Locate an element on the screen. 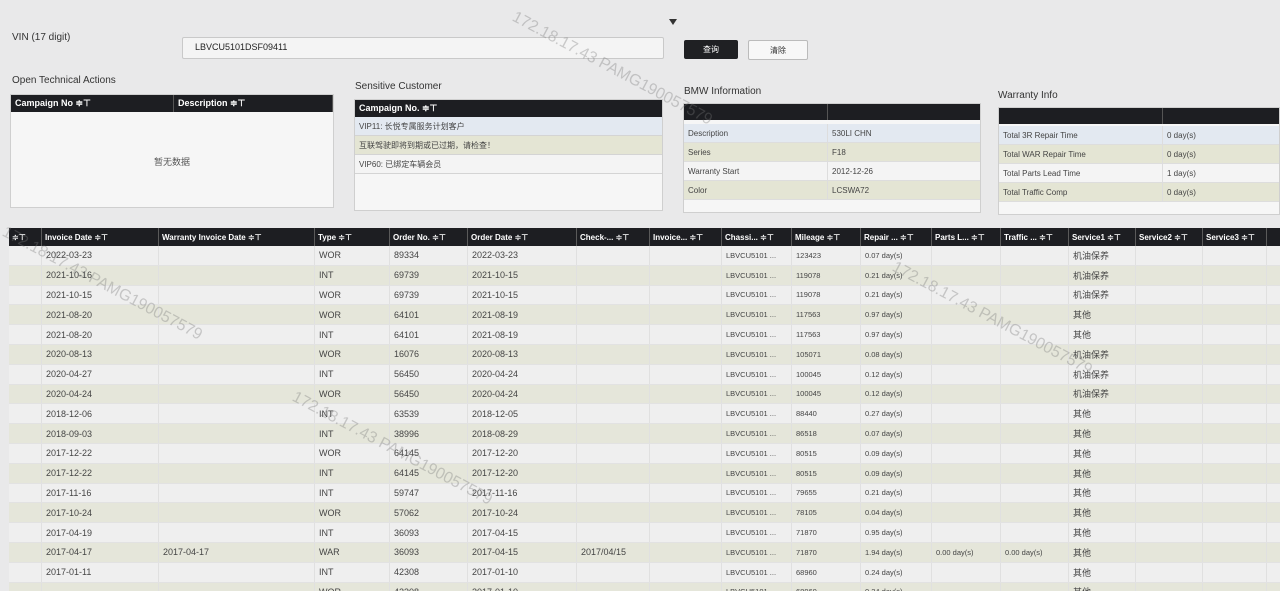  bmw-info-value: F18 is located at coordinates (839, 152).